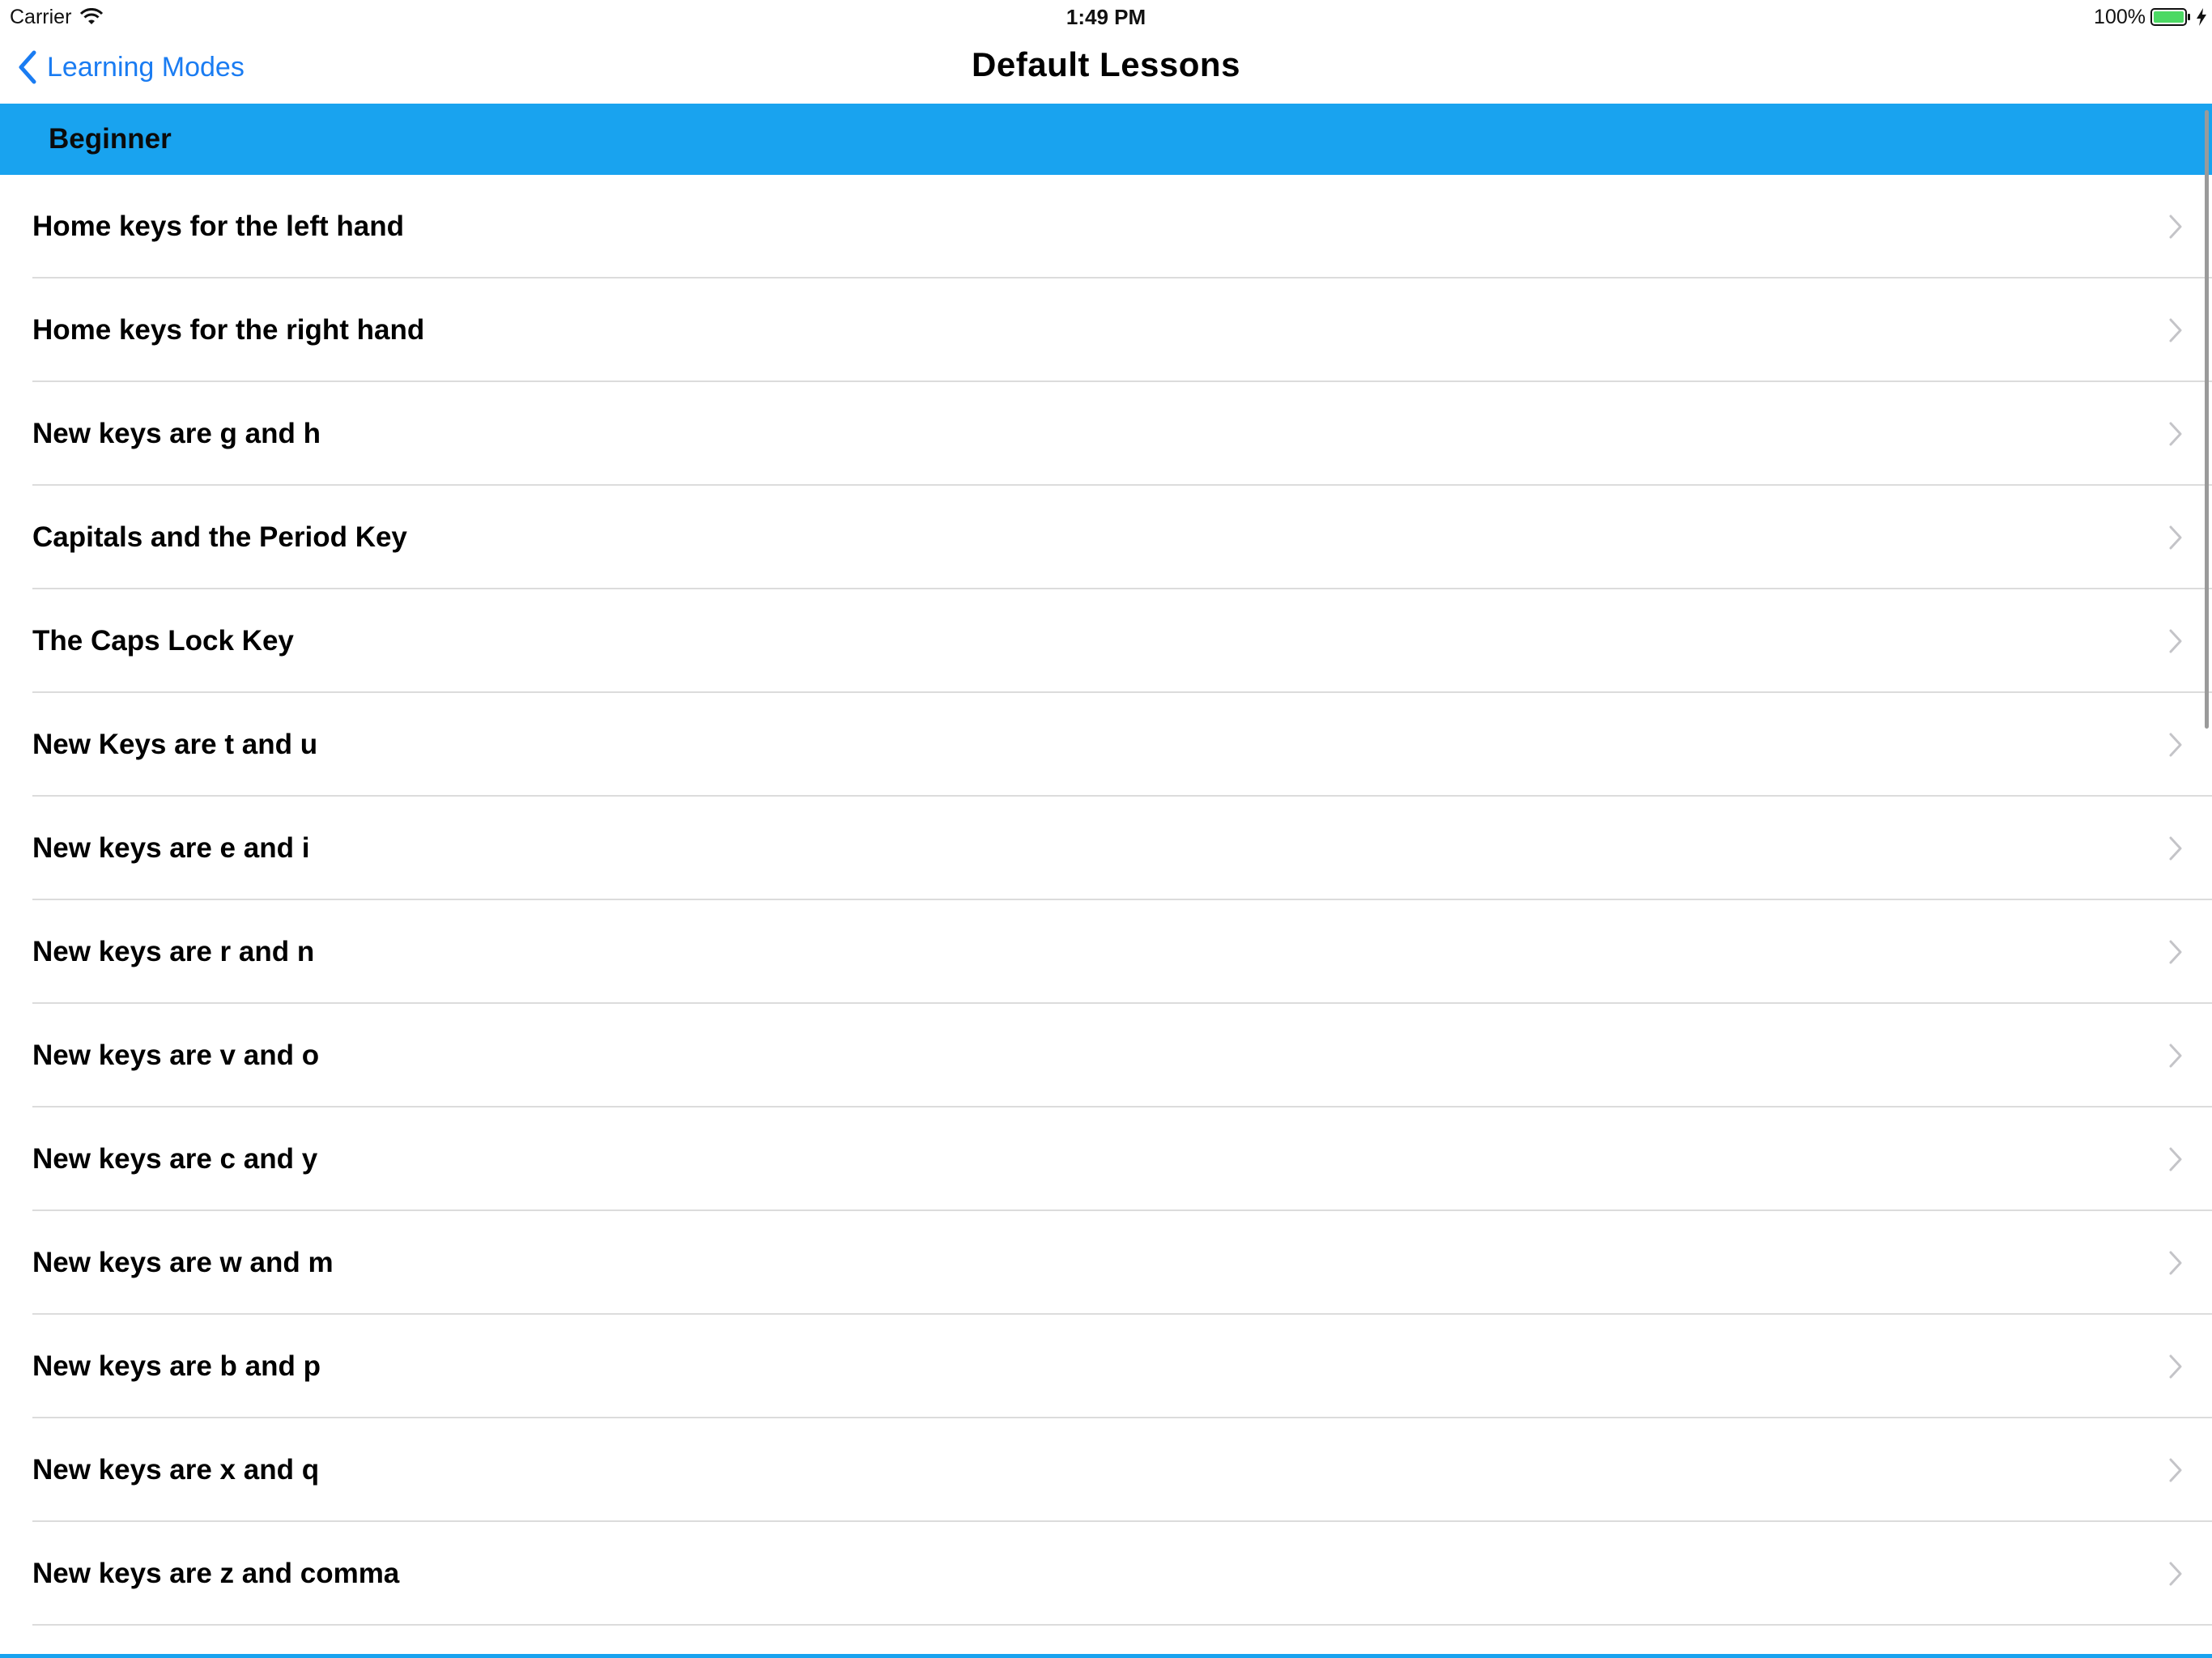  What do you see at coordinates (183, 1262) in the screenshot?
I see `lesson-label: New keys are w and m` at bounding box center [183, 1262].